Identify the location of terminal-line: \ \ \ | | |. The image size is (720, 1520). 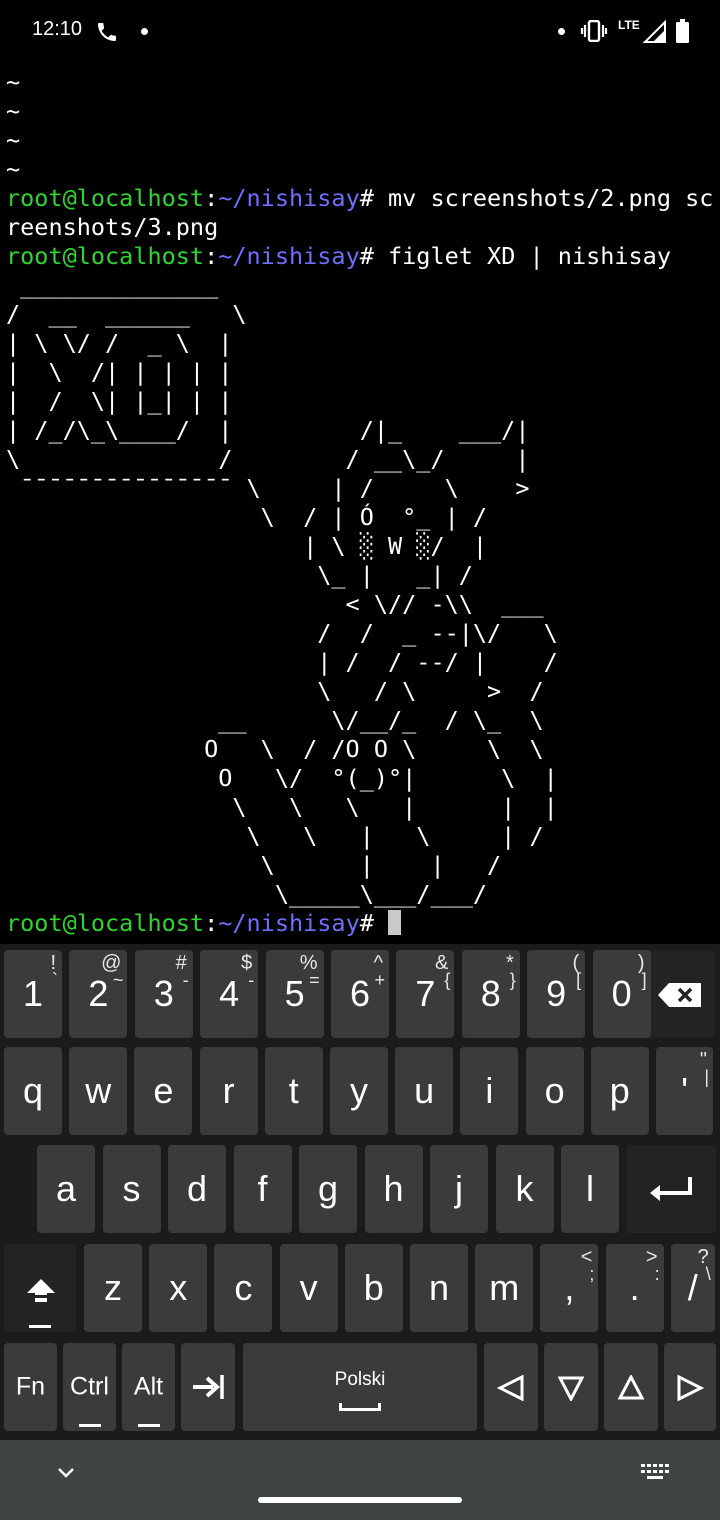
(362, 807).